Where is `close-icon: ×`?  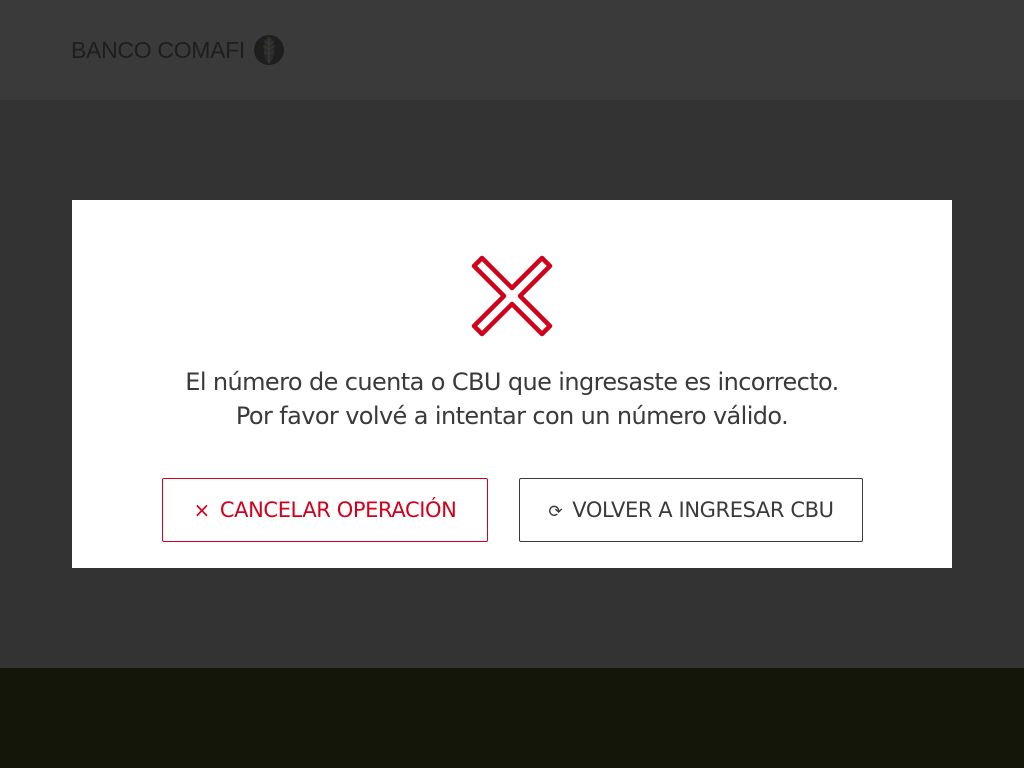 close-icon: × is located at coordinates (202, 510).